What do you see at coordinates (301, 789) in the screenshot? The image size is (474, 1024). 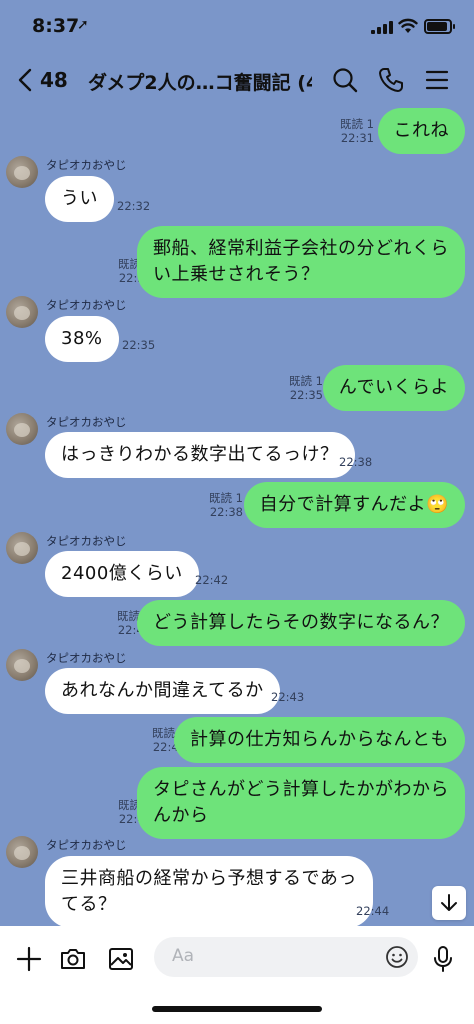 I see `message-line: タピさんがどう計算したかがわから` at bounding box center [301, 789].